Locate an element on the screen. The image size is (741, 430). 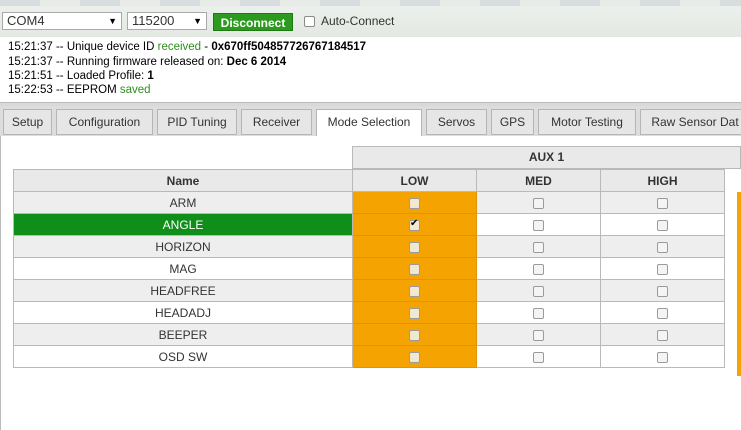
mode-row: MAG is located at coordinates (369, 268).